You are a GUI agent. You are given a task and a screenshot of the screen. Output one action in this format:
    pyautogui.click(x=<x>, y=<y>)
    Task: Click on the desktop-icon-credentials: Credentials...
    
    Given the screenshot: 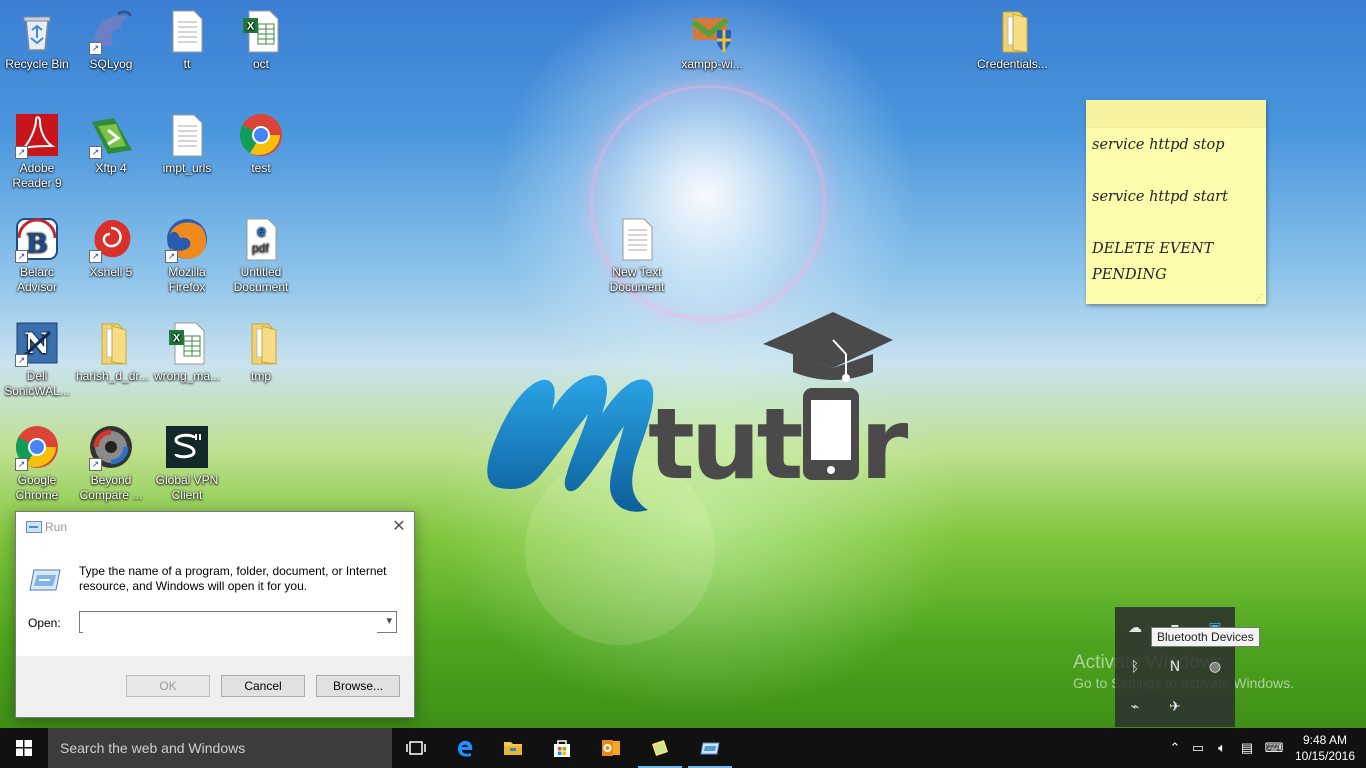 What is the action you would take?
    pyautogui.click(x=1012, y=40)
    